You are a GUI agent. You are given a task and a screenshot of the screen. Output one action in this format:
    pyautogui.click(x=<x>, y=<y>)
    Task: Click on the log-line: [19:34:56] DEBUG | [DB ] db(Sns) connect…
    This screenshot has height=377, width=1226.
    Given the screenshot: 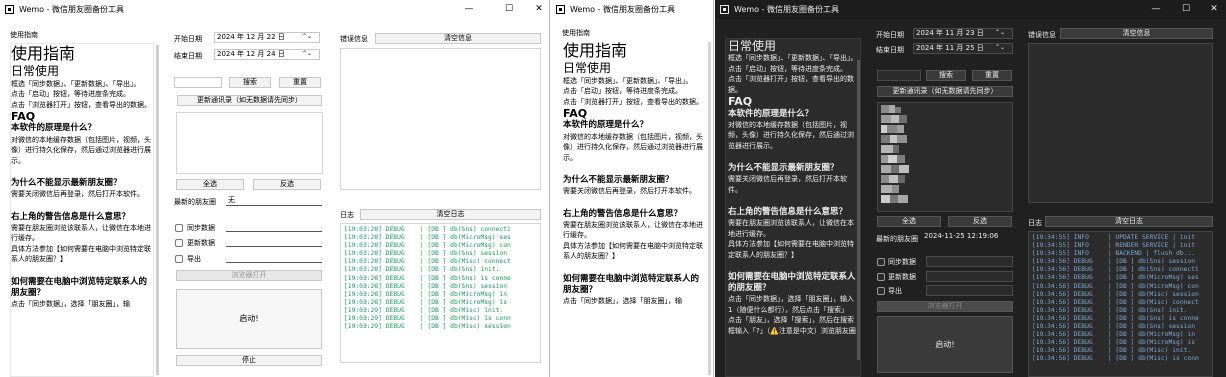 What is the action you would take?
    pyautogui.click(x=1115, y=270)
    